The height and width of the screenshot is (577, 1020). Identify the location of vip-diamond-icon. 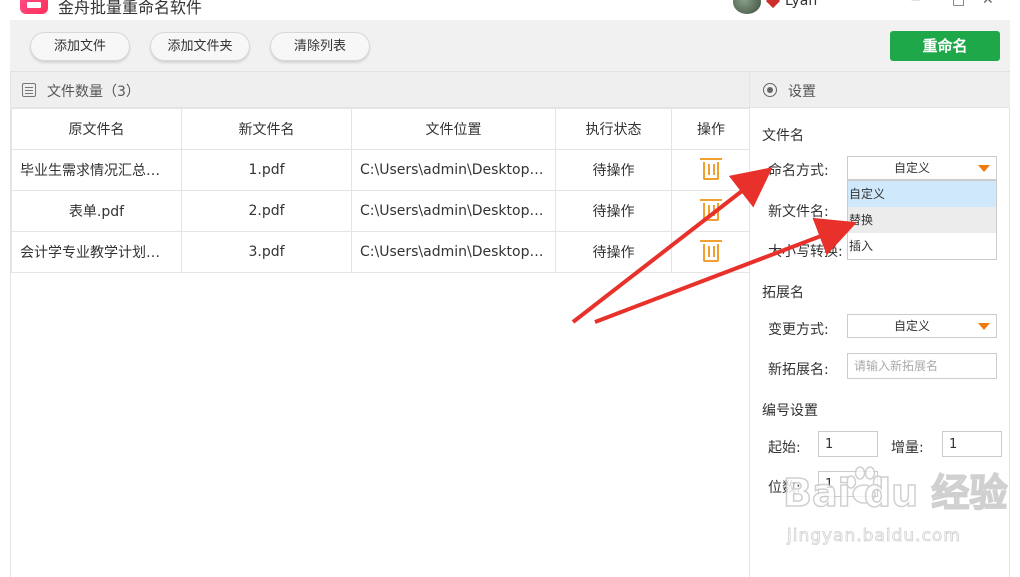
(773, 4).